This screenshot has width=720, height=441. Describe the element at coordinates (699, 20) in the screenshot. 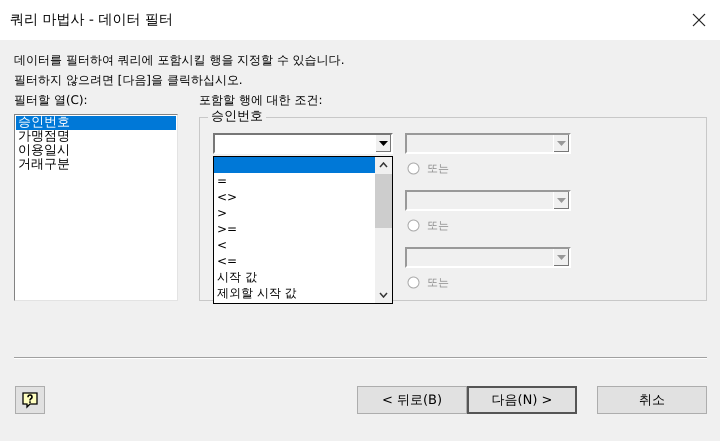

I see `close-icon` at that location.